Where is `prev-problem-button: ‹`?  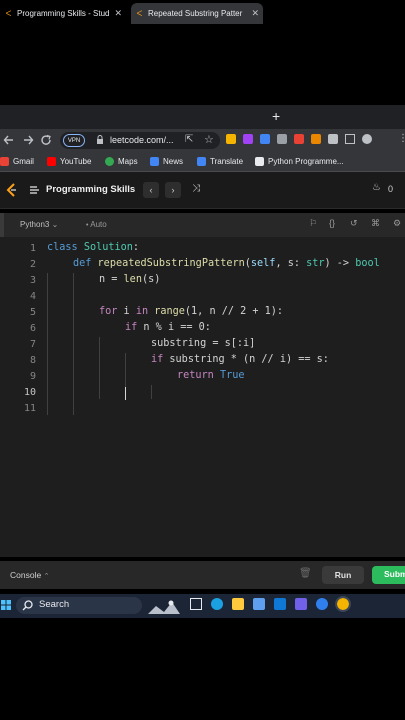 prev-problem-button: ‹ is located at coordinates (151, 190).